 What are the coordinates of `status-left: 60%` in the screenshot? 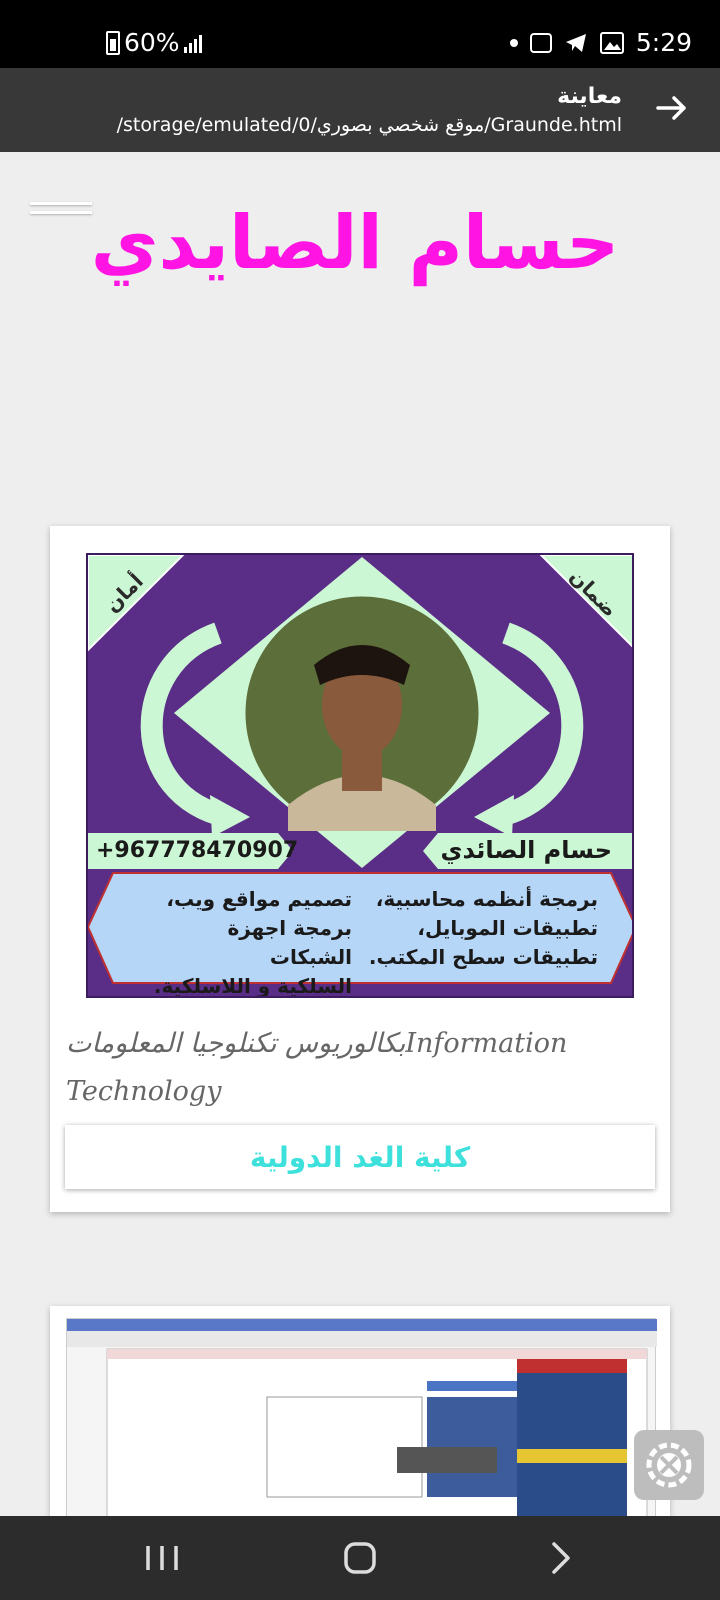 It's located at (154, 42).